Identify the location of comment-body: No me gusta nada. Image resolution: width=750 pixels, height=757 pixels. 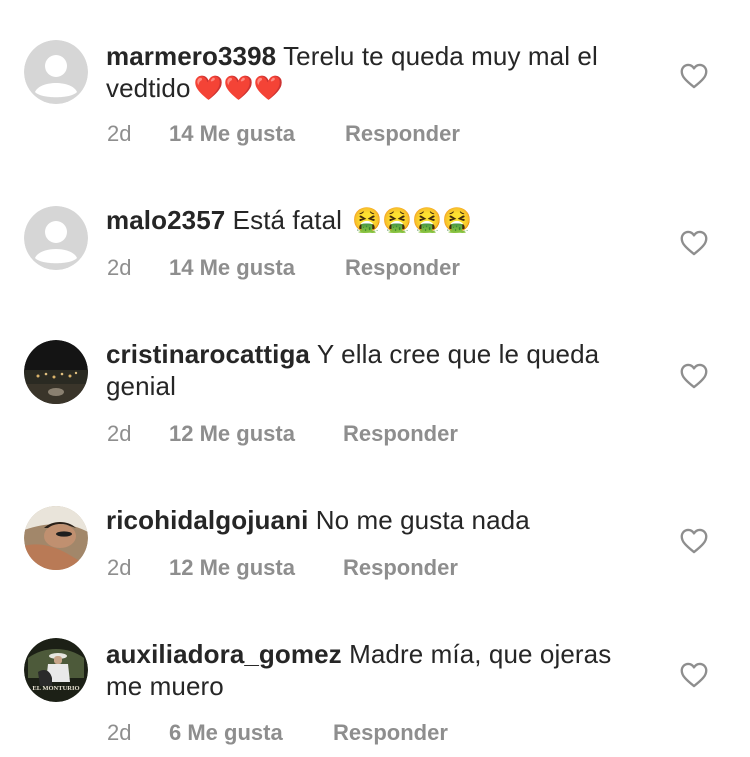
(422, 520).